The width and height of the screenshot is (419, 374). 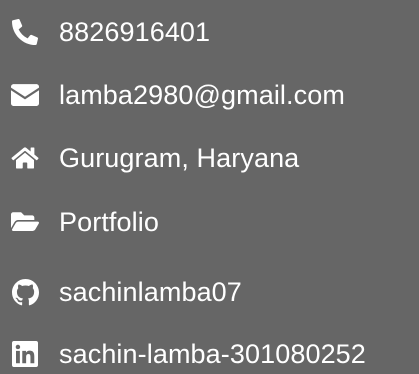 What do you see at coordinates (109, 222) in the screenshot?
I see `portfolio-link: Portfolio` at bounding box center [109, 222].